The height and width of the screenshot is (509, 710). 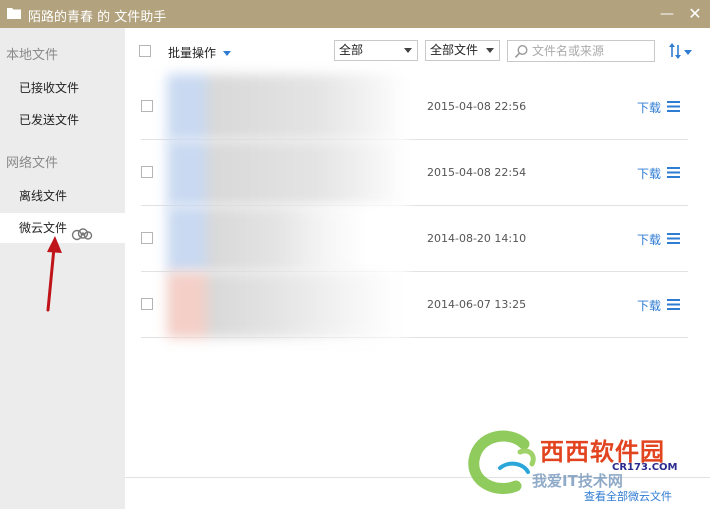 I want to click on sidebar-item-label: 离线文件, so click(x=43, y=196).